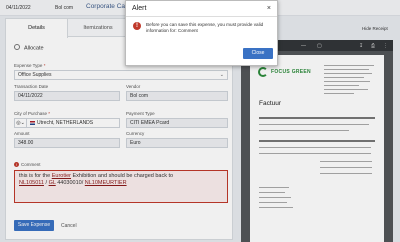 The width and height of the screenshot is (400, 242). What do you see at coordinates (258, 53) in the screenshot?
I see `alert-close-button: Close` at bounding box center [258, 53].